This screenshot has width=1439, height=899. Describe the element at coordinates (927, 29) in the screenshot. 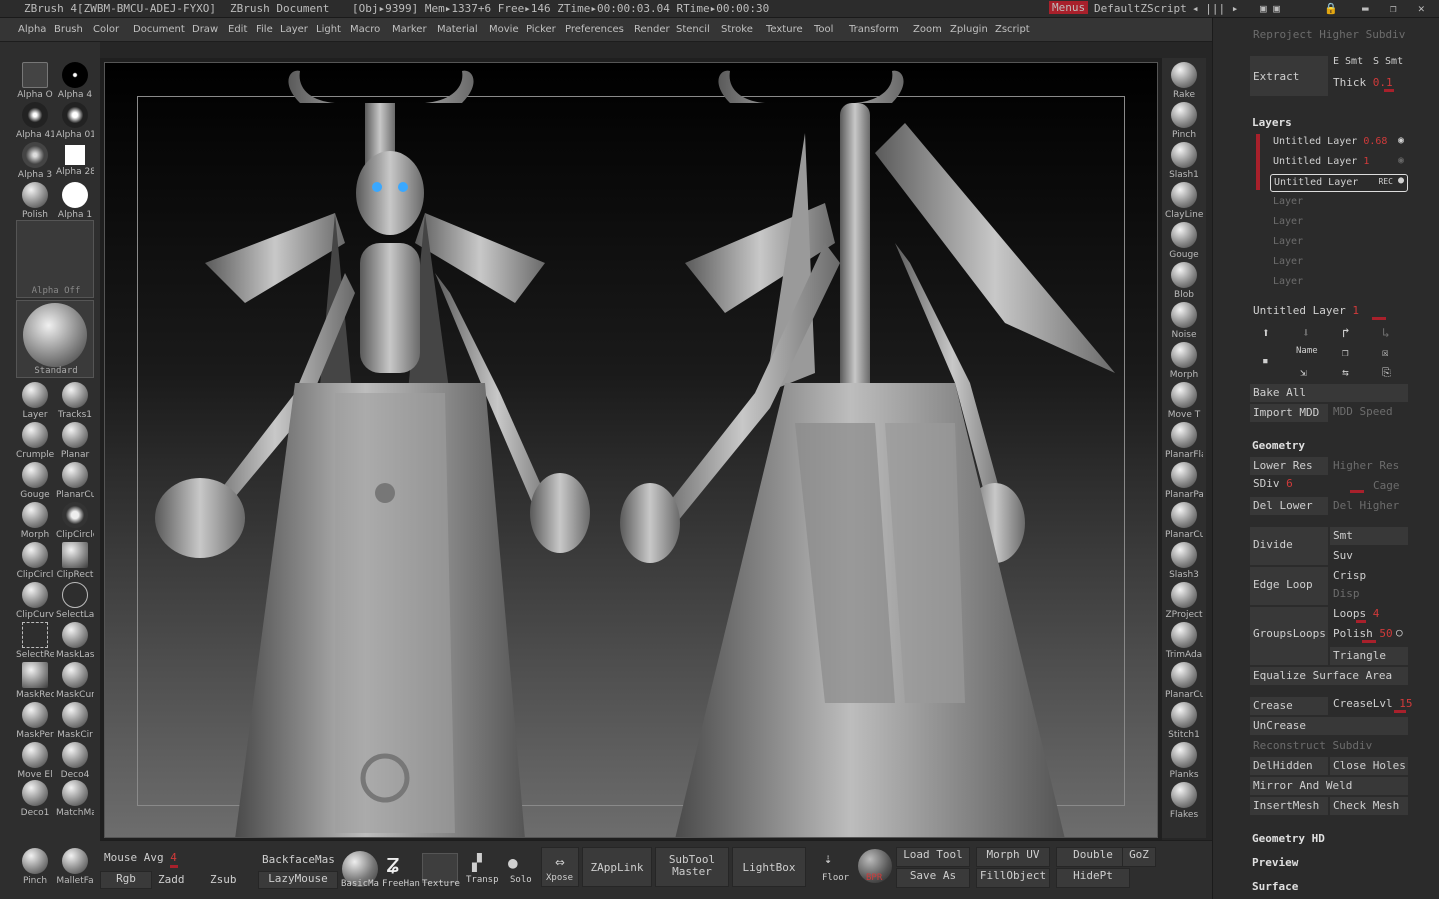

I see `menu-zoom: Zoom` at that location.